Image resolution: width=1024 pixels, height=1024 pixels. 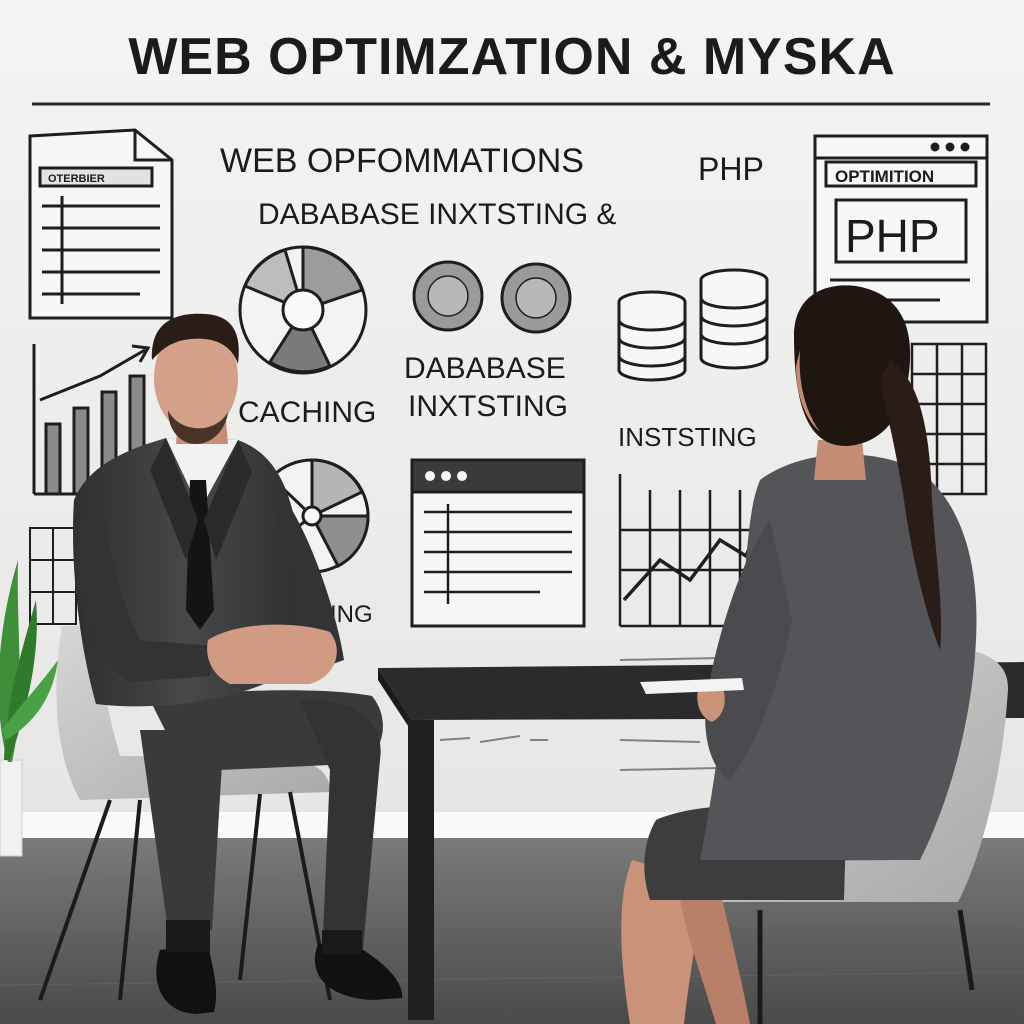 What do you see at coordinates (485, 368) in the screenshot?
I see `database-label-1: DABABASE` at bounding box center [485, 368].